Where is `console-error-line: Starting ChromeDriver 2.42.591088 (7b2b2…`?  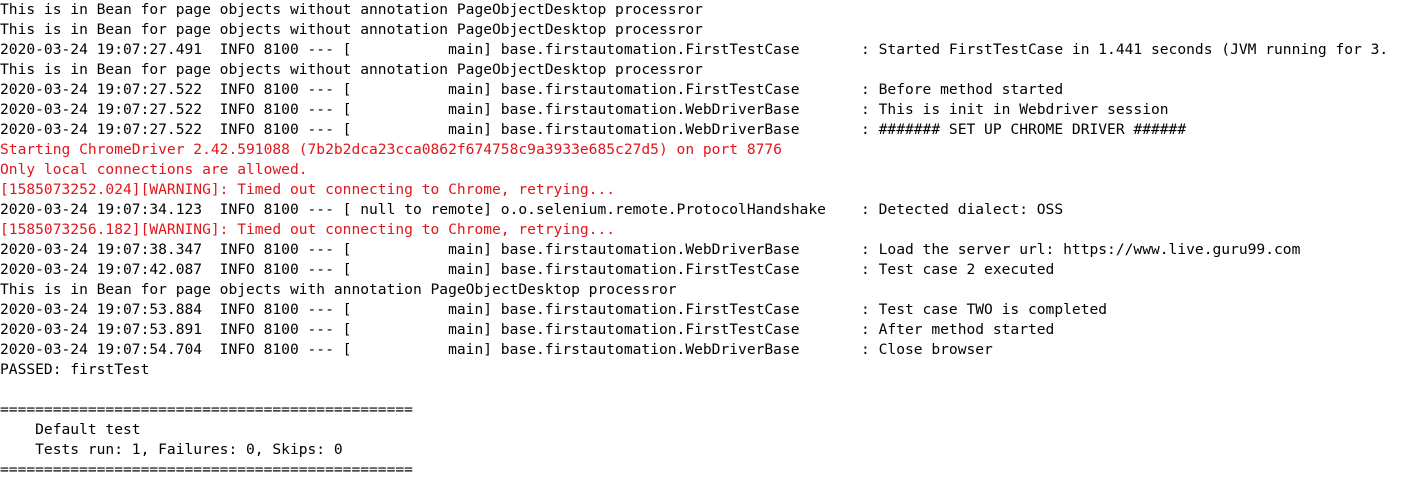 console-error-line: Starting ChromeDriver 2.42.591088 (7b2b2… is located at coordinates (391, 149).